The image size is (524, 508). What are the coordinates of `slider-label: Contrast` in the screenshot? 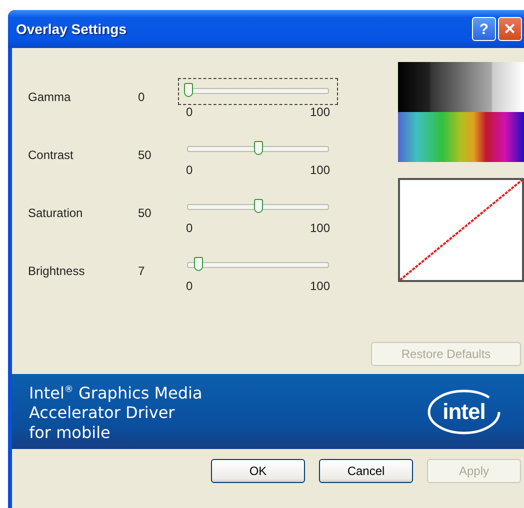 It's located at (51, 155).